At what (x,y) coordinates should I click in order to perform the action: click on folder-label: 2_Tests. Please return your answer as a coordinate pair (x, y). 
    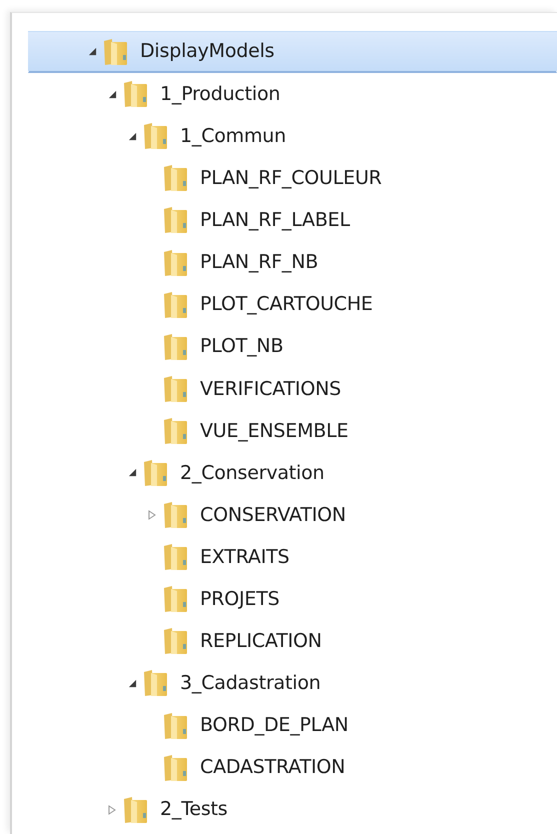
    Looking at the image, I should click on (194, 809).